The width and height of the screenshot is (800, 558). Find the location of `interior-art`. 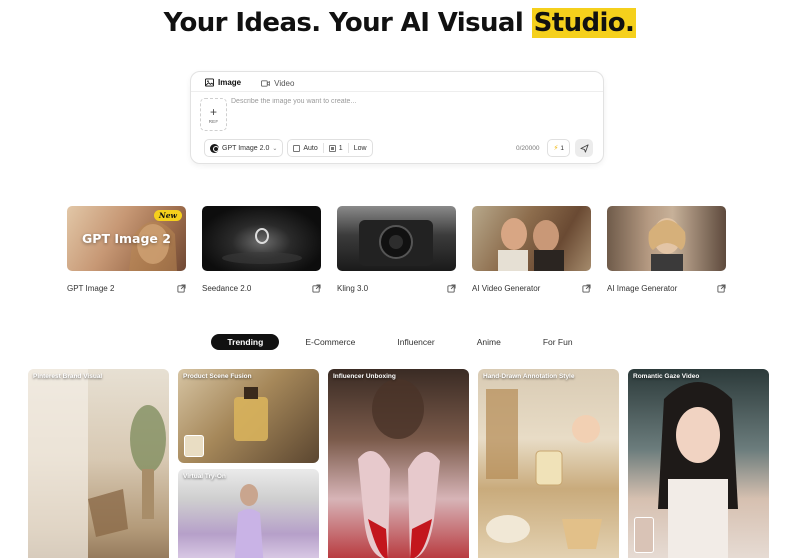

interior-art is located at coordinates (97, 463).